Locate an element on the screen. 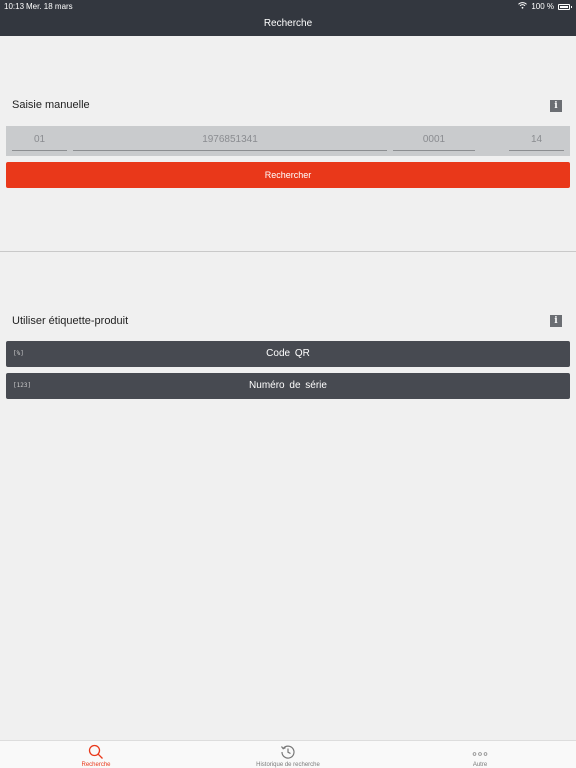  manual-info-button: i is located at coordinates (556, 106).